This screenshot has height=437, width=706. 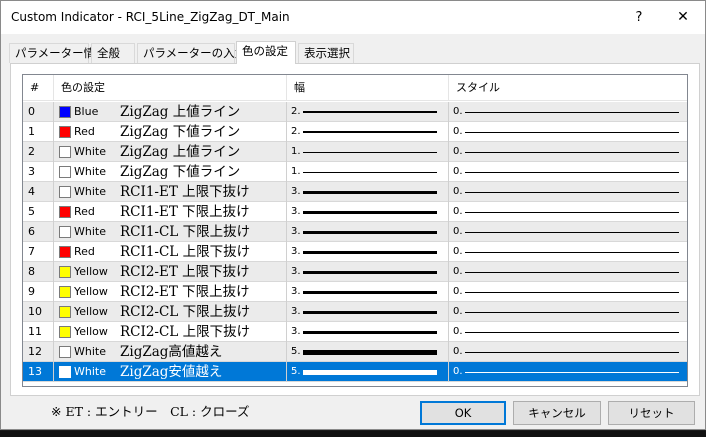 I want to click on table-row: 13 White ZigZag安値越え 5. 0., so click(x=355, y=372).